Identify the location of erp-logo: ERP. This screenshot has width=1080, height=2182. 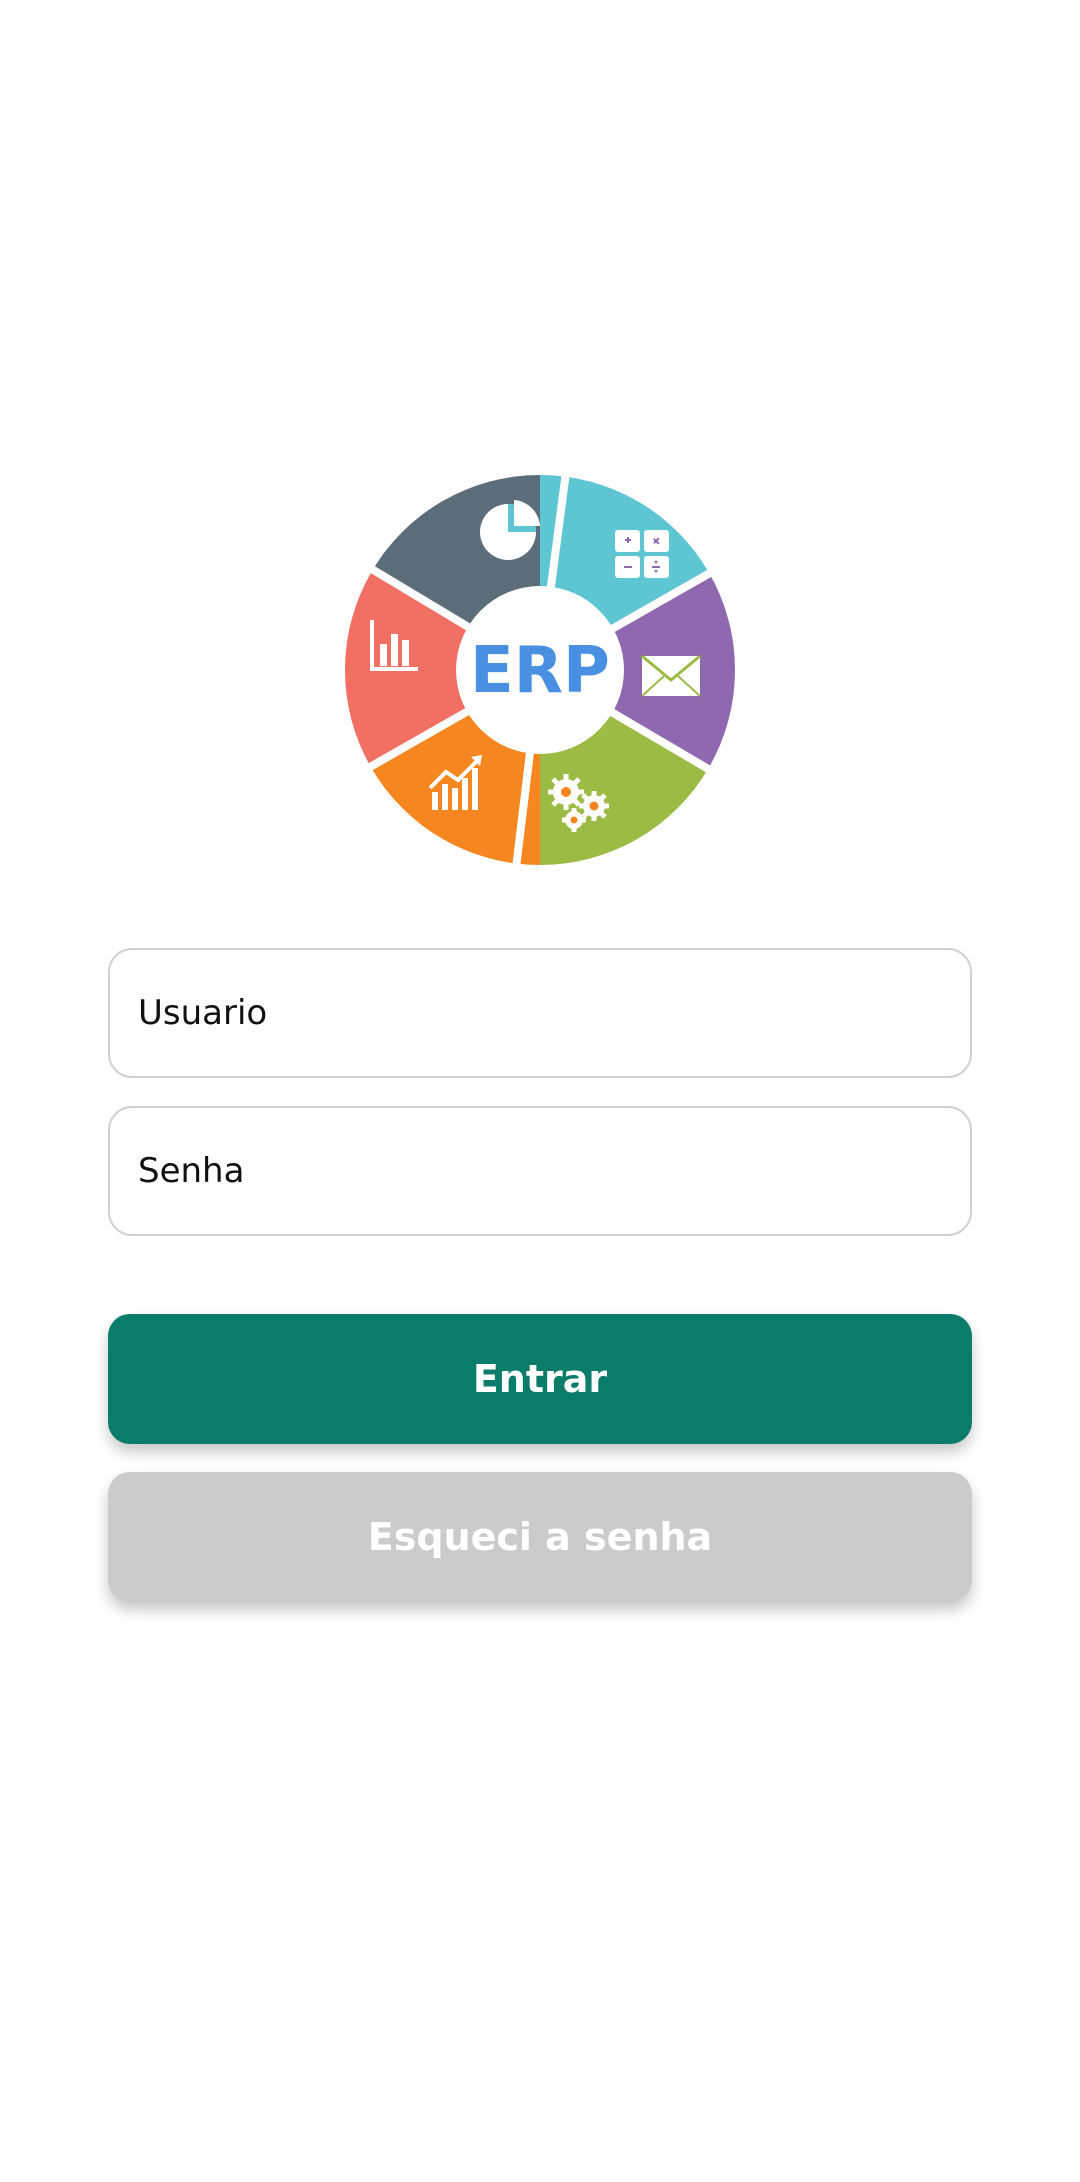
(540, 670).